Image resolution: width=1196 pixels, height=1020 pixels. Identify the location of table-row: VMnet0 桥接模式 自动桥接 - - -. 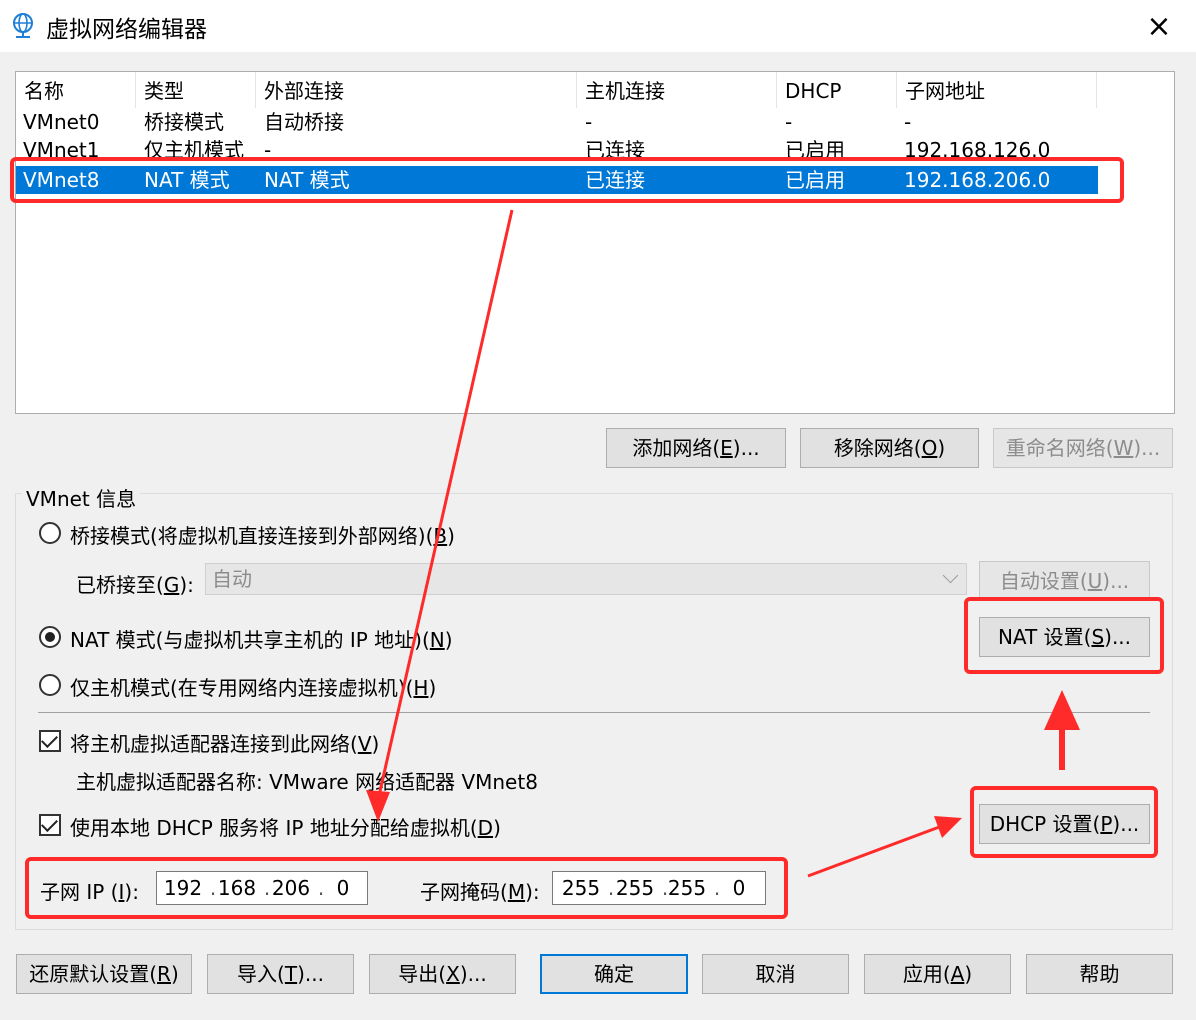
(557, 122).